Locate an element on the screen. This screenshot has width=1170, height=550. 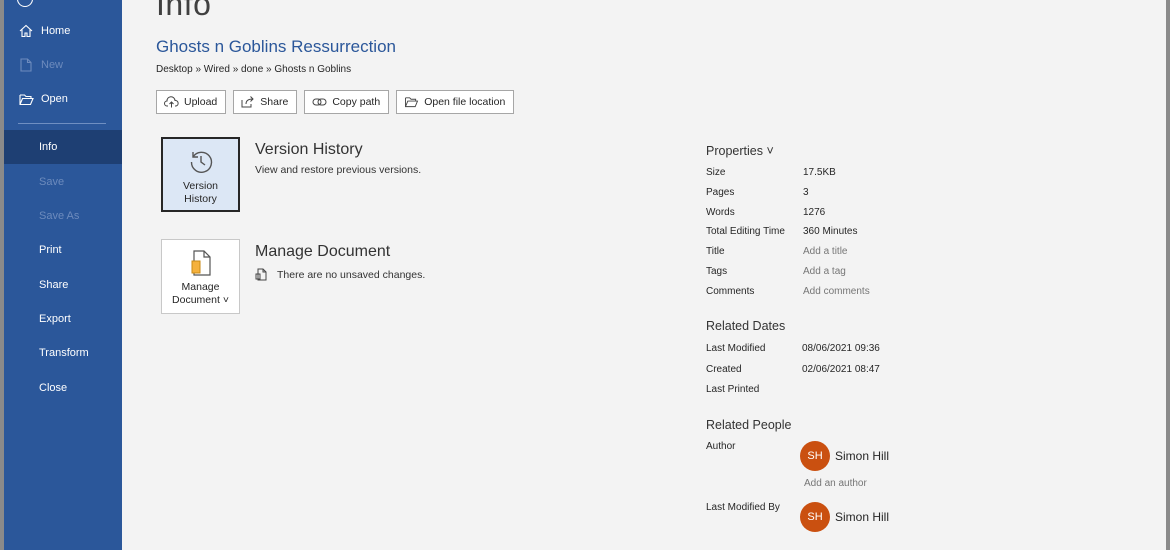
sidebar-item-label: Info is located at coordinates (48, 147).